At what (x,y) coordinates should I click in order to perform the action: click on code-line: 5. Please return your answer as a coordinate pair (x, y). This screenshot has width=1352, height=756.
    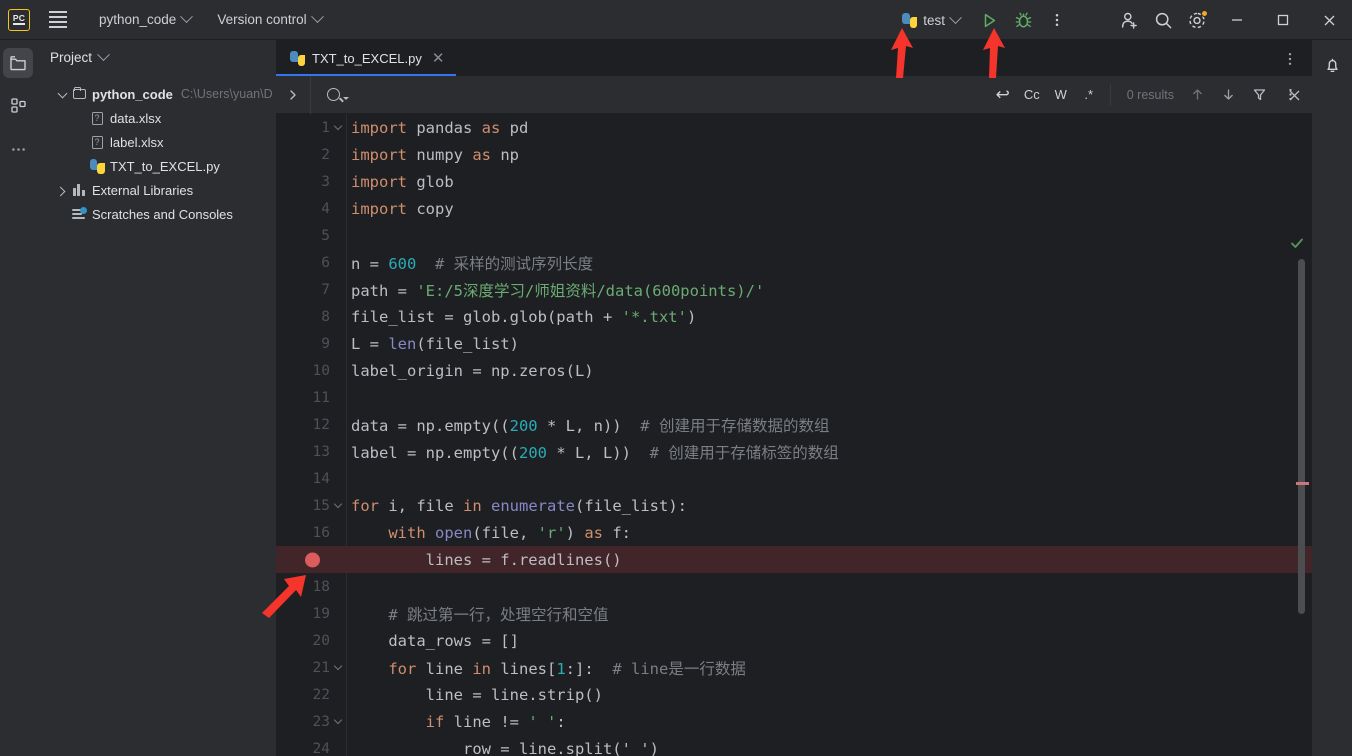
    Looking at the image, I should click on (794, 235).